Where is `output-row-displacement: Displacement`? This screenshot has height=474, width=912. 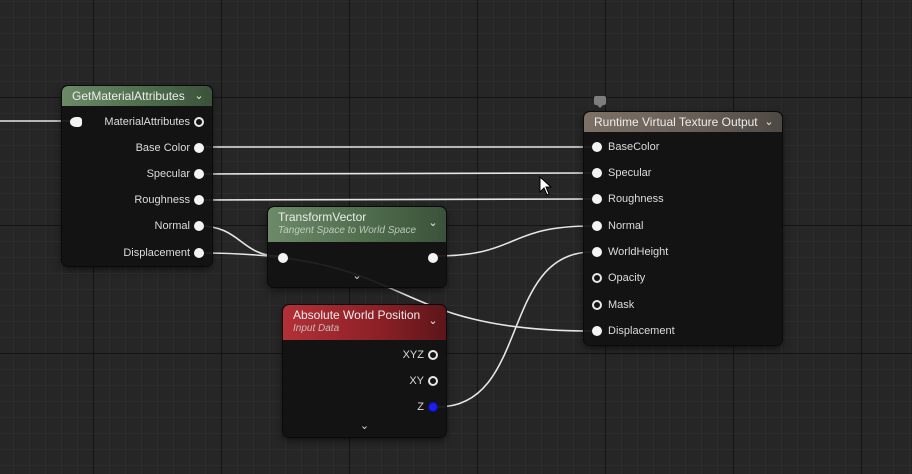 output-row-displacement: Displacement is located at coordinates (137, 253).